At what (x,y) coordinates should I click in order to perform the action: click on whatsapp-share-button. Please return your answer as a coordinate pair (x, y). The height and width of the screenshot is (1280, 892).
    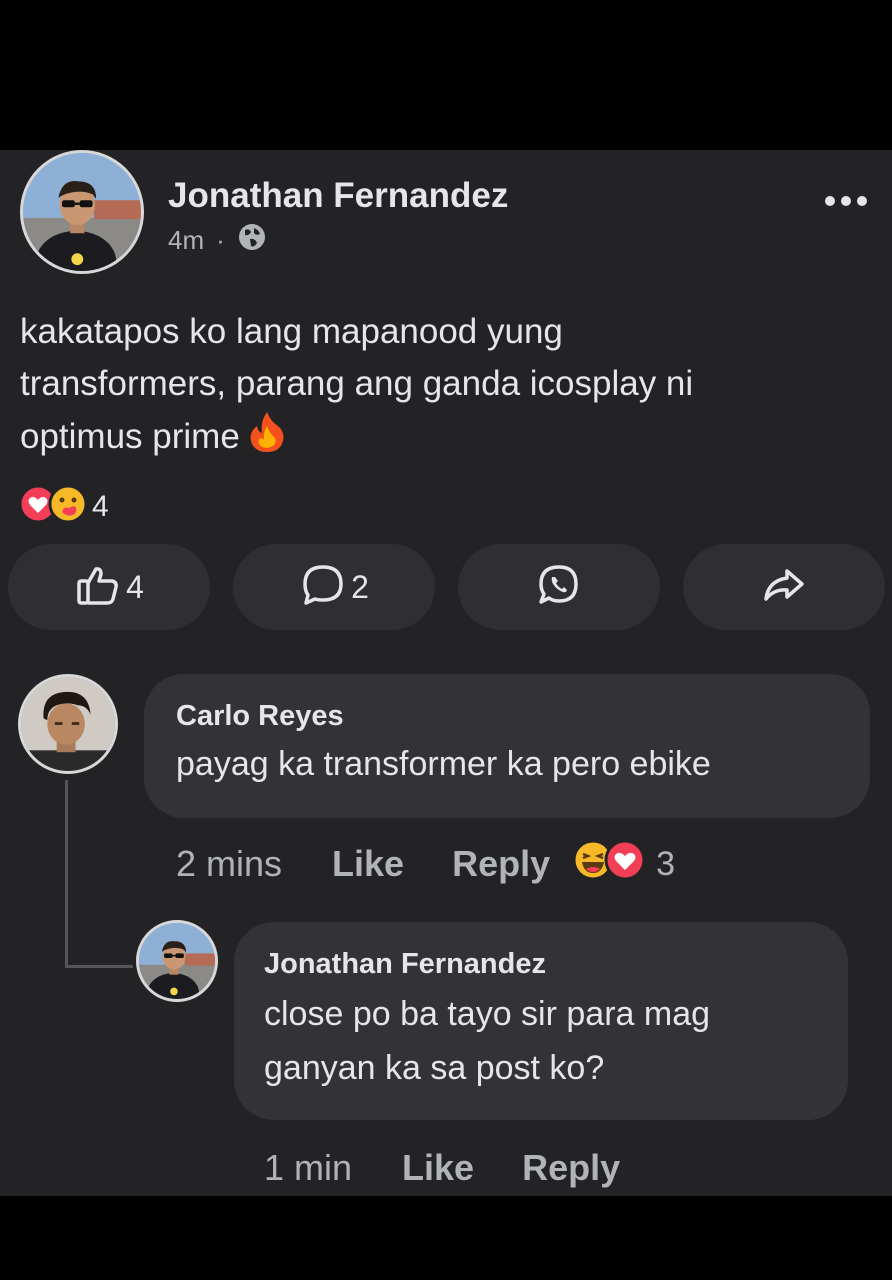
    Looking at the image, I should click on (559, 587).